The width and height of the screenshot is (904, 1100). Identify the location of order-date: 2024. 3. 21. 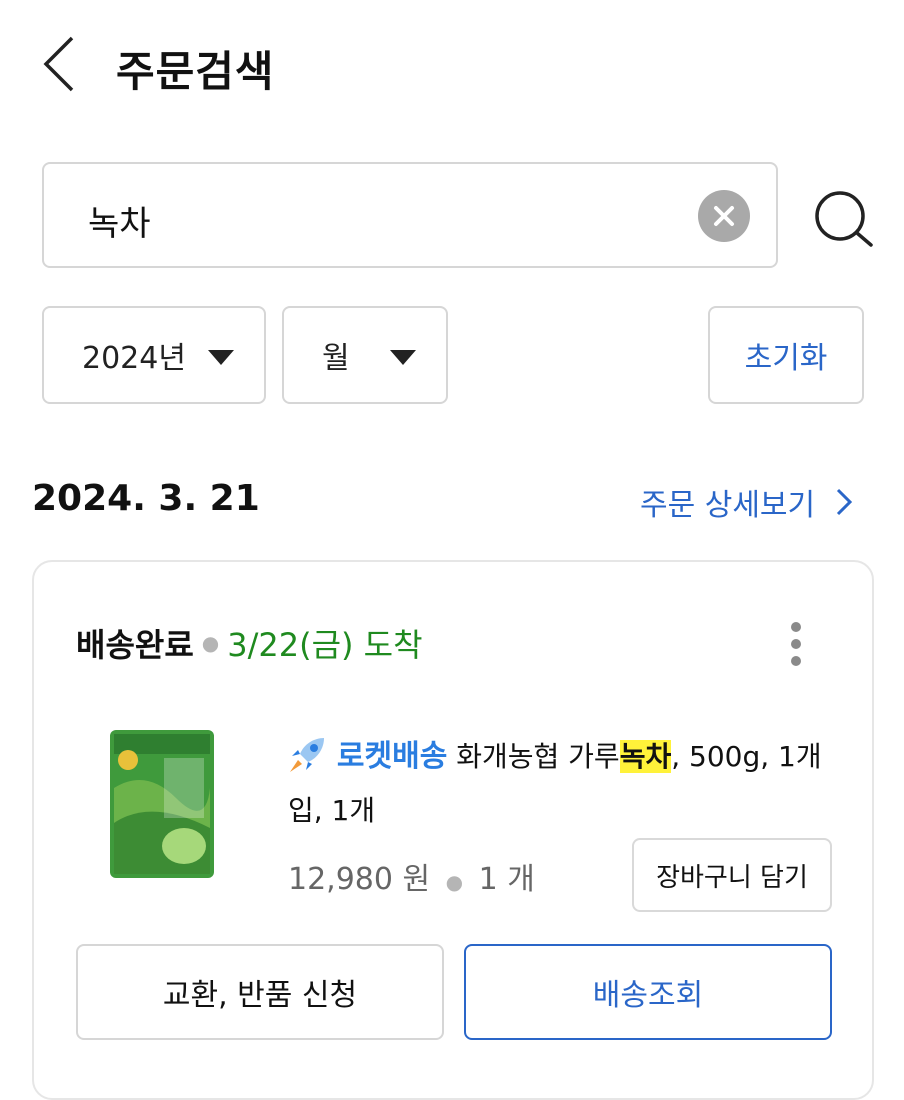
(146, 498).